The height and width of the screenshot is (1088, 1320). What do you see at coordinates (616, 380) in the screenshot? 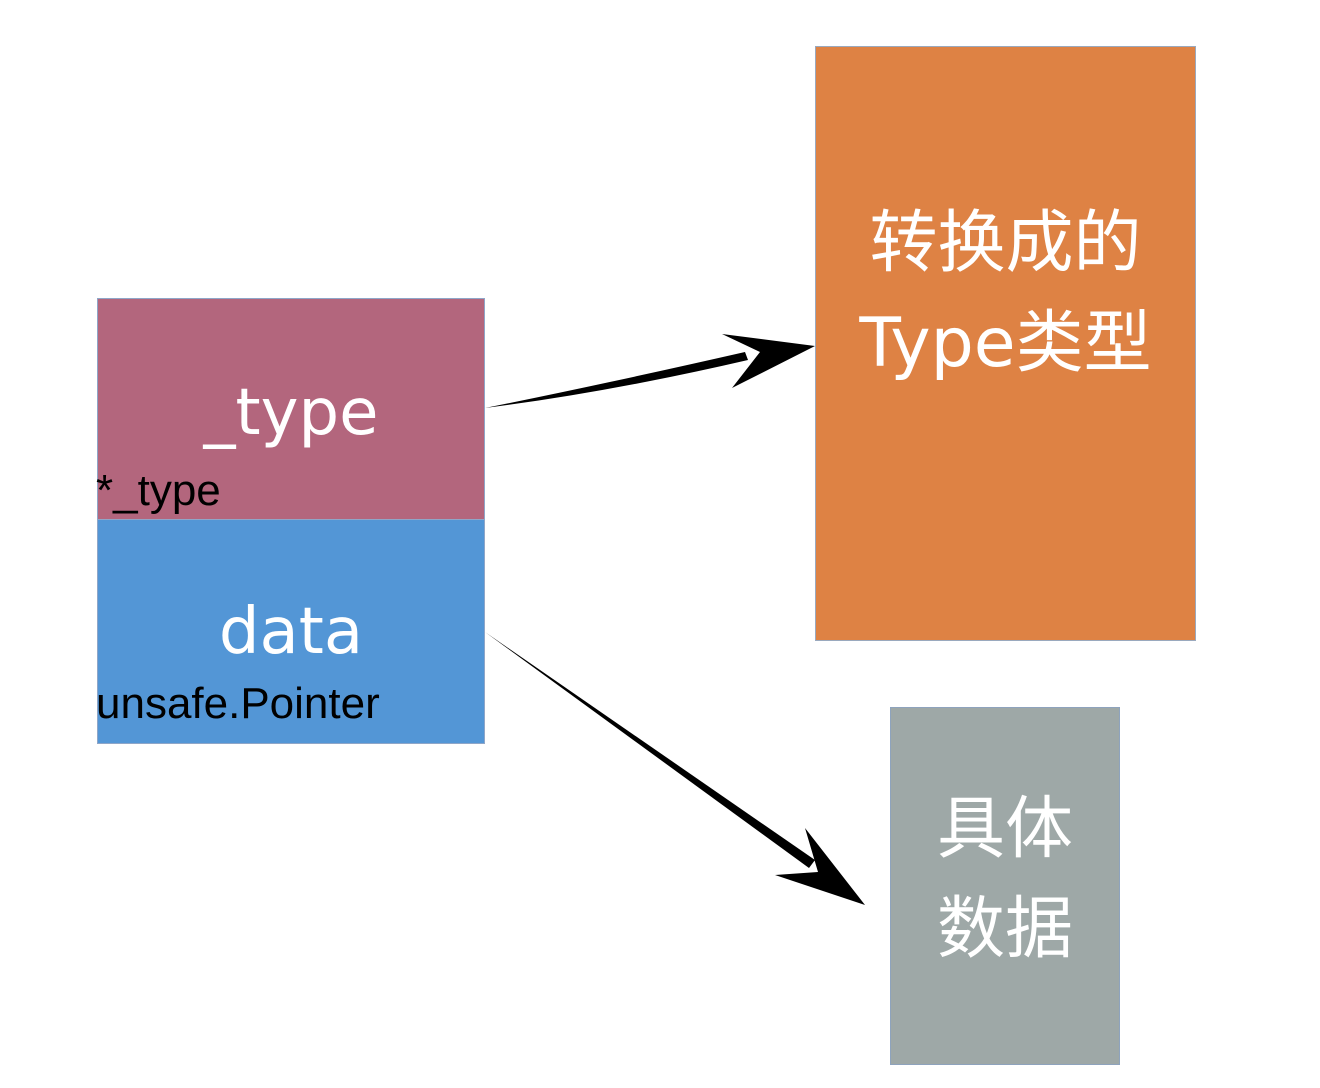
I see `arrow-to-type-shaft` at bounding box center [616, 380].